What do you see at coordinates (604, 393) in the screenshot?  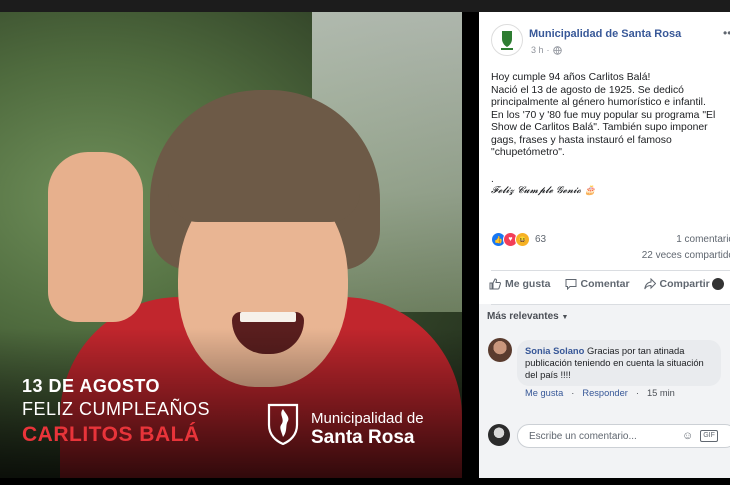 I see `comment-reply-link: Responder` at bounding box center [604, 393].